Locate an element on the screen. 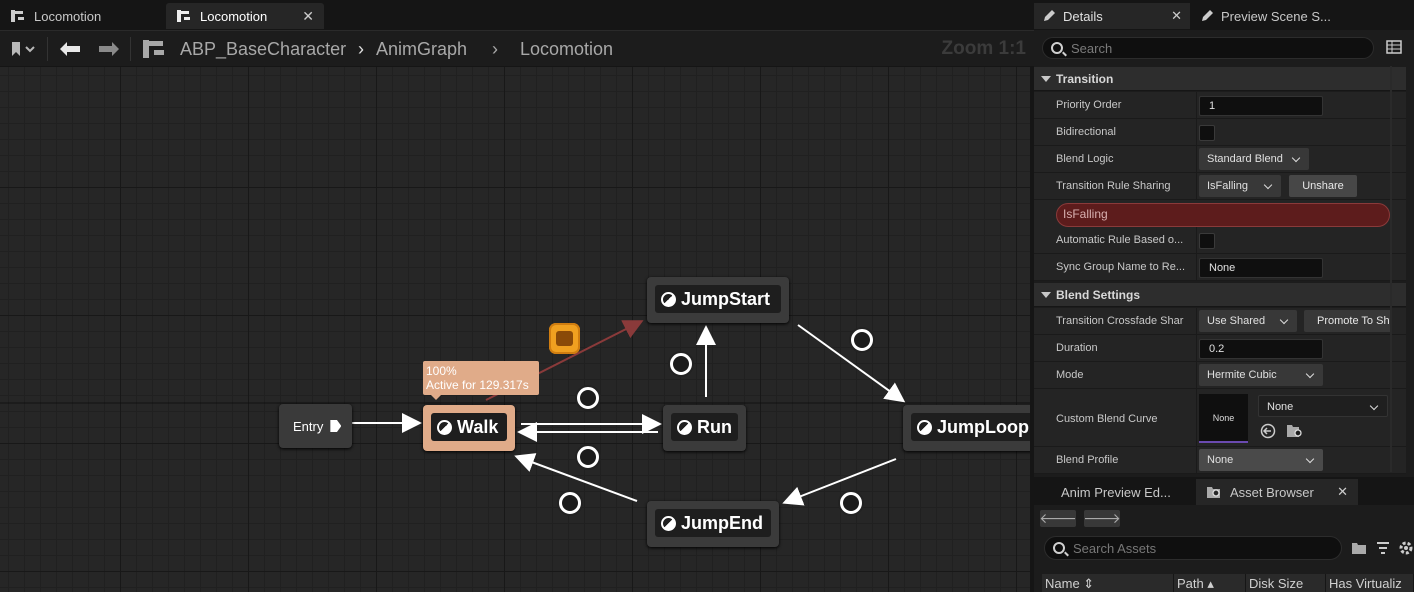 This screenshot has height=592, width=1414. transition-icon-walk-run is located at coordinates (588, 398).